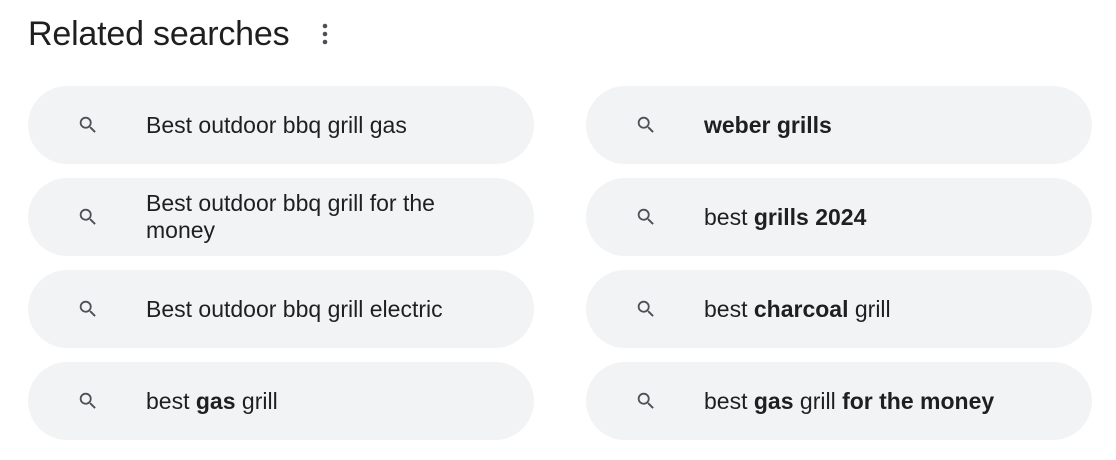 This screenshot has width=1116, height=460. I want to click on more-options-button, so click(325, 34).